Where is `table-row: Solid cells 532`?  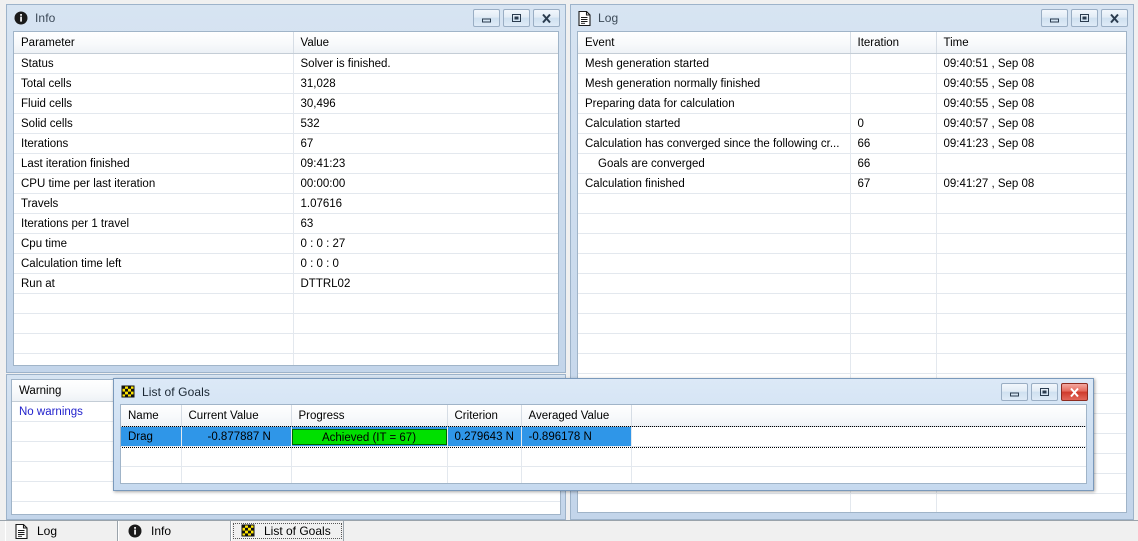
table-row: Solid cells 532 is located at coordinates (286, 123).